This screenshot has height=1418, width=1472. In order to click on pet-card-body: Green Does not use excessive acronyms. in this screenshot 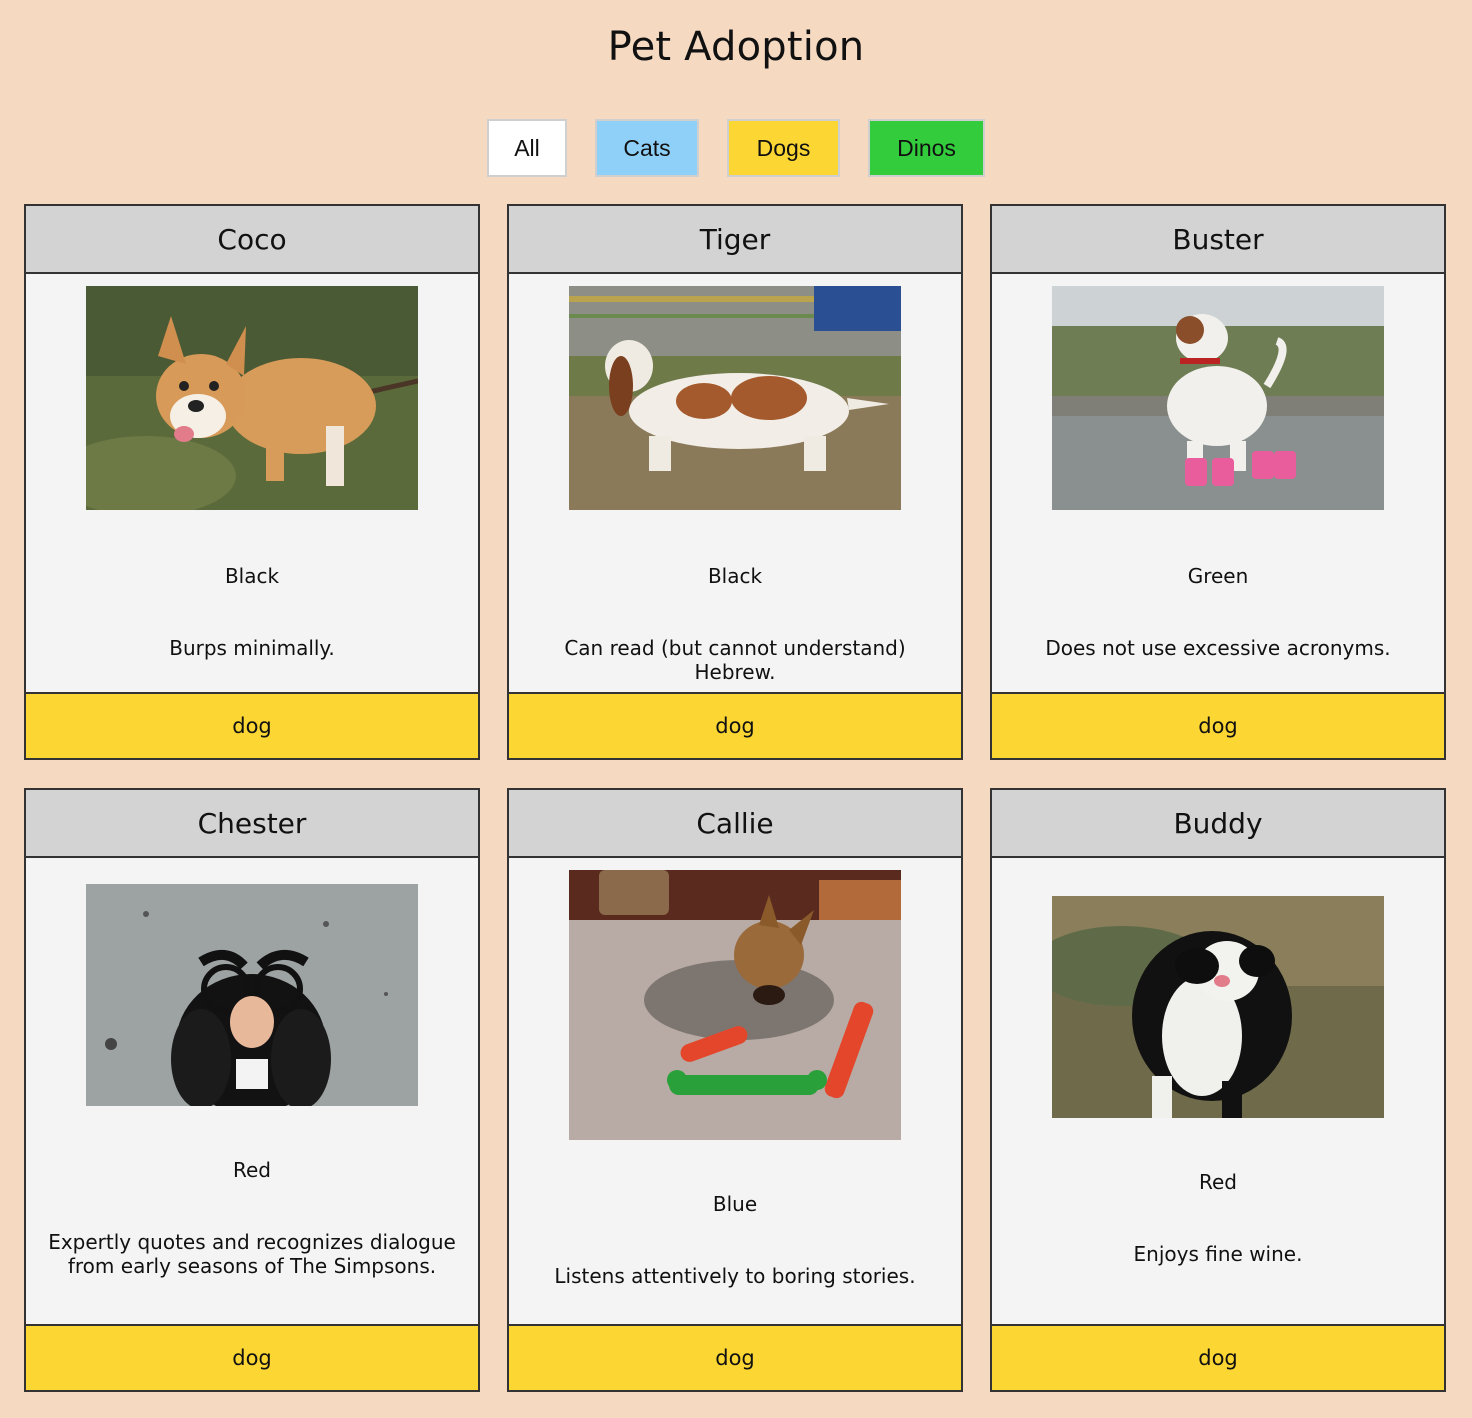, I will do `click(1218, 483)`.